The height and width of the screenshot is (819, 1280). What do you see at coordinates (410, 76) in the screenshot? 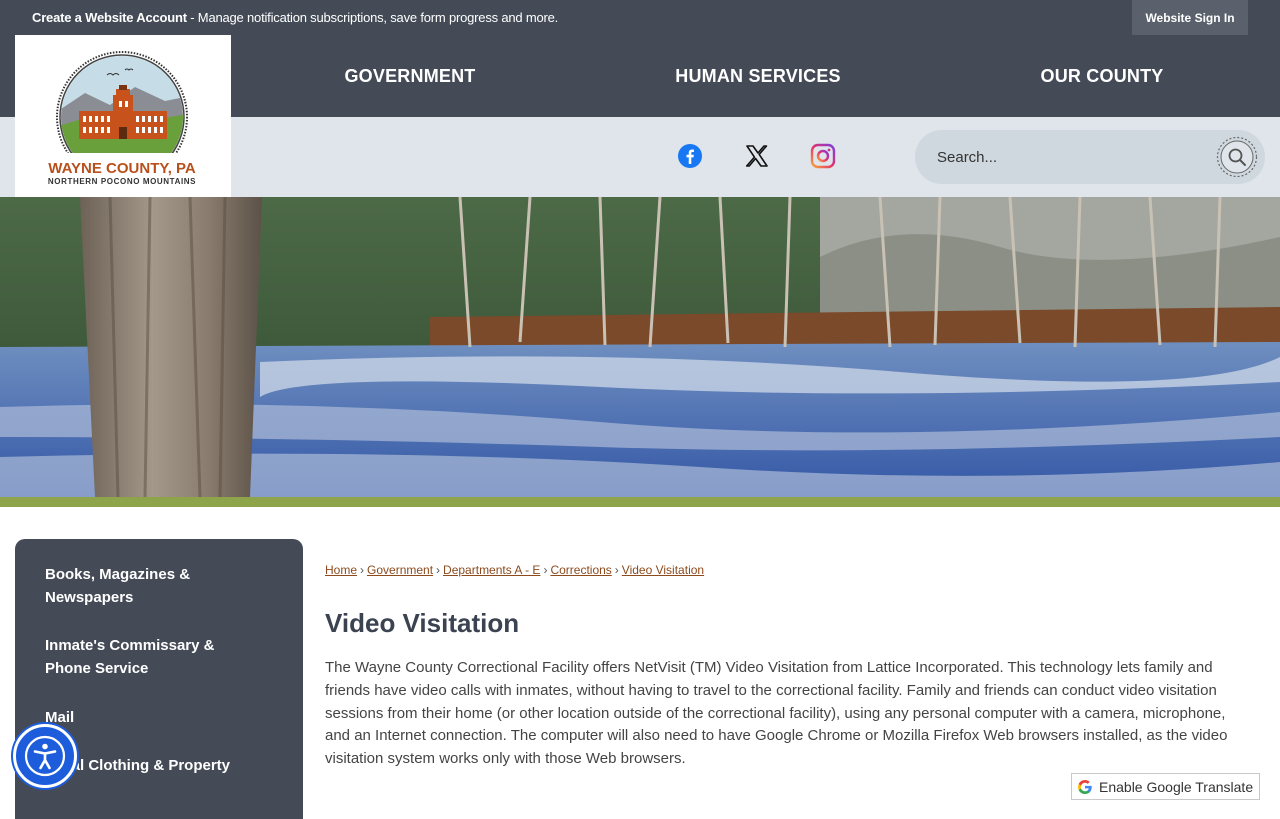
I see `nav-item-government: GOVERNMENT` at bounding box center [410, 76].